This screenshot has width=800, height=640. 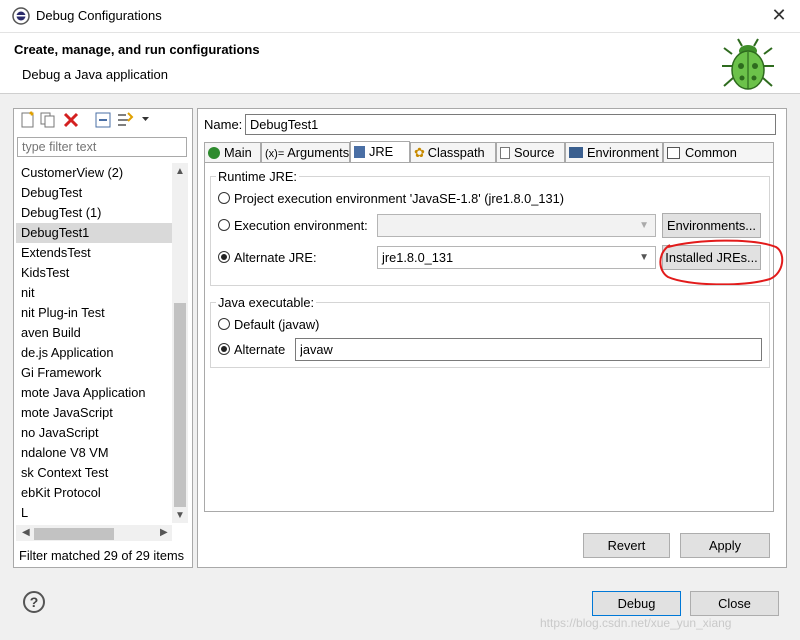 I want to click on arguments-icon: (x)=, so click(x=275, y=154).